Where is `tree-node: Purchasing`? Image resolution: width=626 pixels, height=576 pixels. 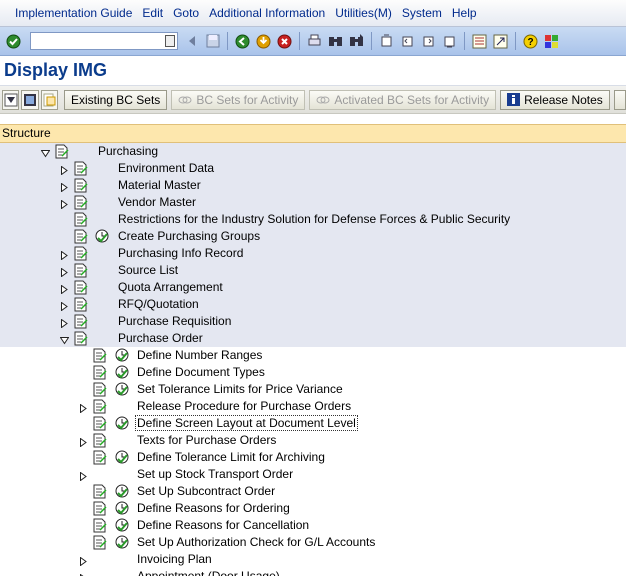
tree-node: Purchasing is located at coordinates (313, 151).